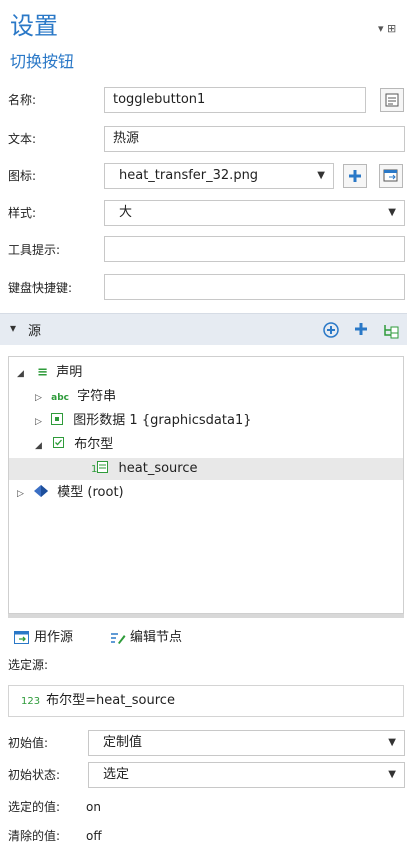 The image size is (407, 850). Describe the element at coordinates (331, 330) in the screenshot. I see `add-circle-icon` at that location.